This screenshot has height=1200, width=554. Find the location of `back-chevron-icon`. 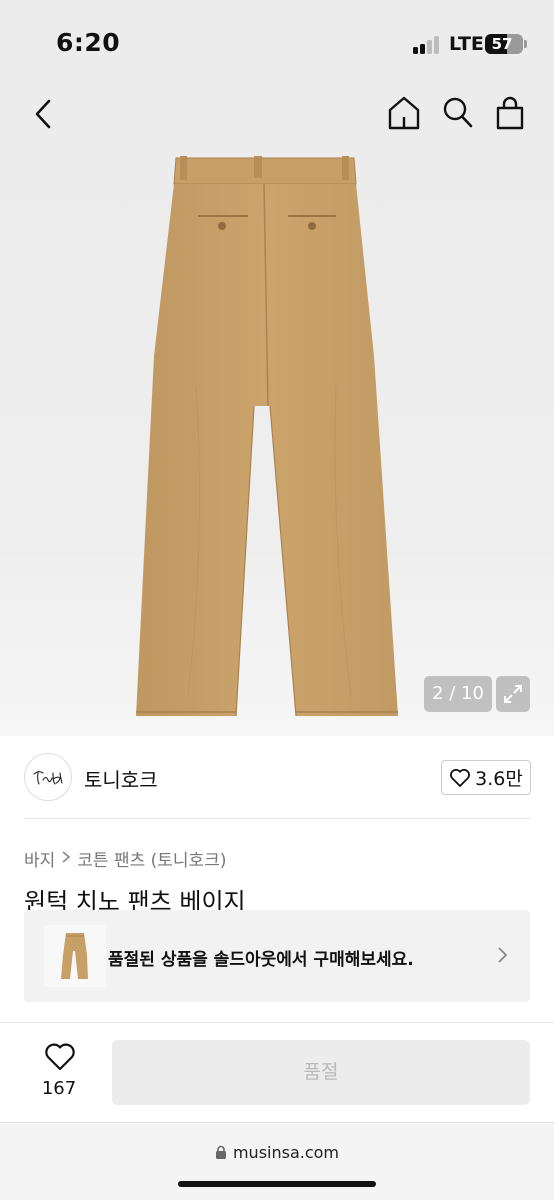

back-chevron-icon is located at coordinates (43, 114).